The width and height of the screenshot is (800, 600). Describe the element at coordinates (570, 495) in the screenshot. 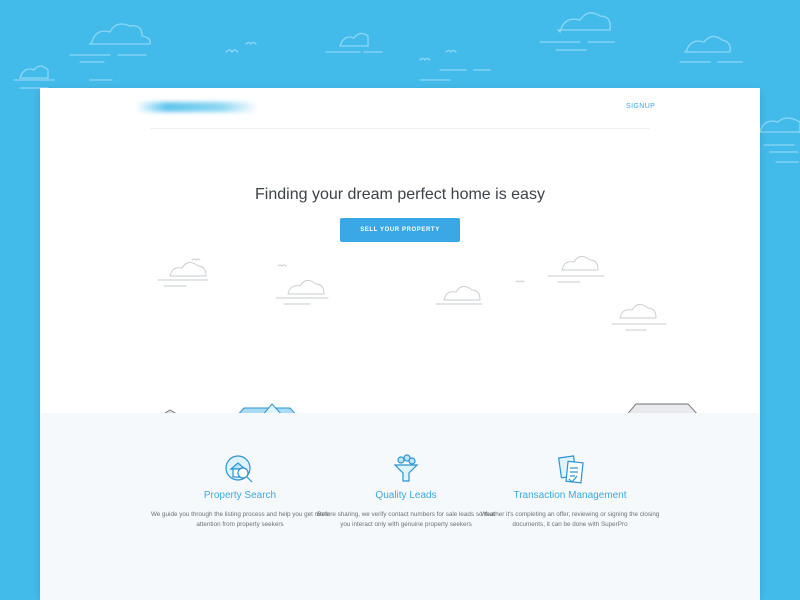

I see `feature-title: Transaction Management` at that location.